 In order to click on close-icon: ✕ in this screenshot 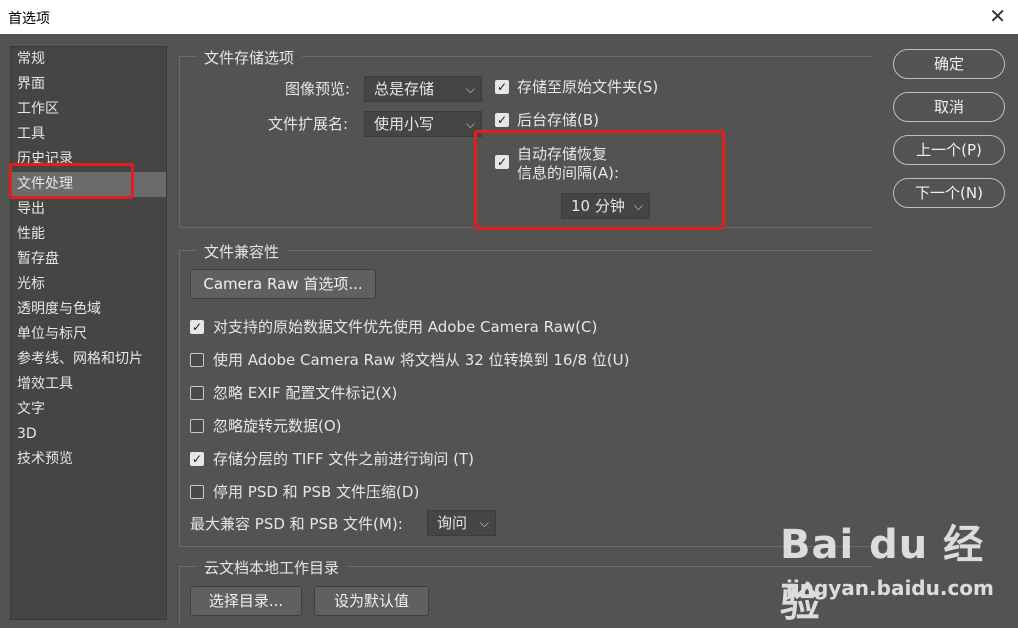, I will do `click(997, 16)`.